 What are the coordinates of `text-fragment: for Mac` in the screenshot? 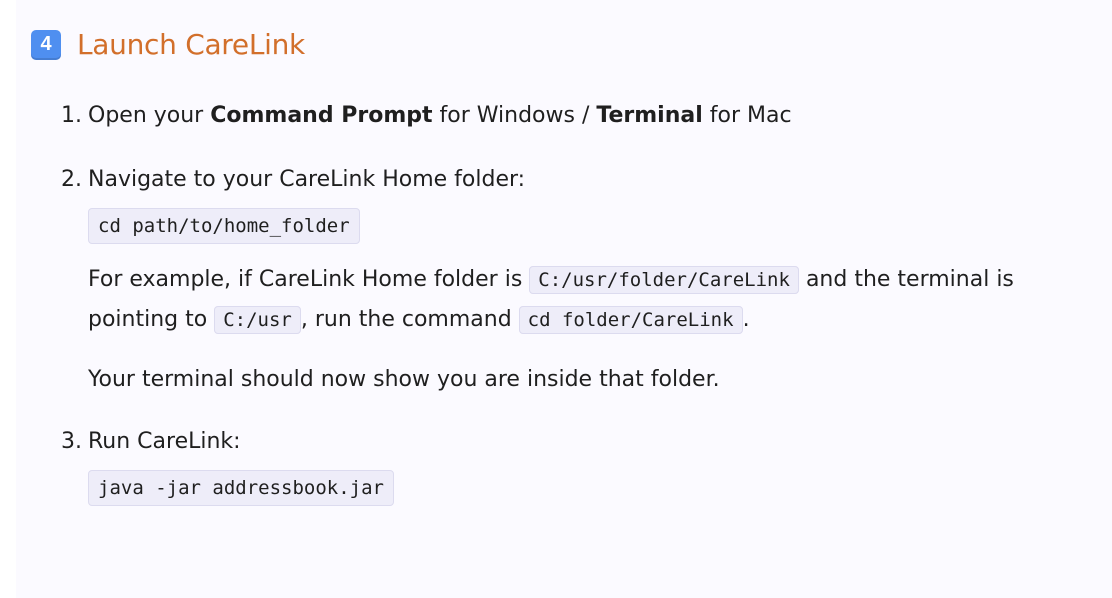 It's located at (747, 115).